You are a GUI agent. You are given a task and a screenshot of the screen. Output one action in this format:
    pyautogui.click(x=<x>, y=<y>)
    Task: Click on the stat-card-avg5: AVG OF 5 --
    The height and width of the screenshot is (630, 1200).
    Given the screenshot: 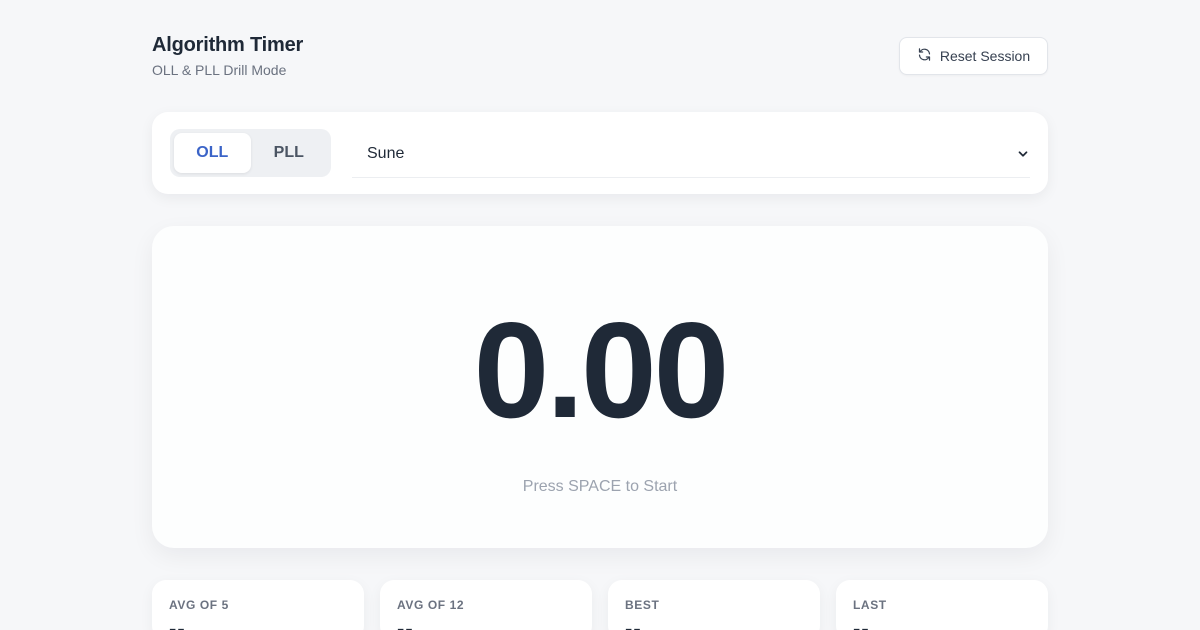 What is the action you would take?
    pyautogui.click(x=258, y=605)
    